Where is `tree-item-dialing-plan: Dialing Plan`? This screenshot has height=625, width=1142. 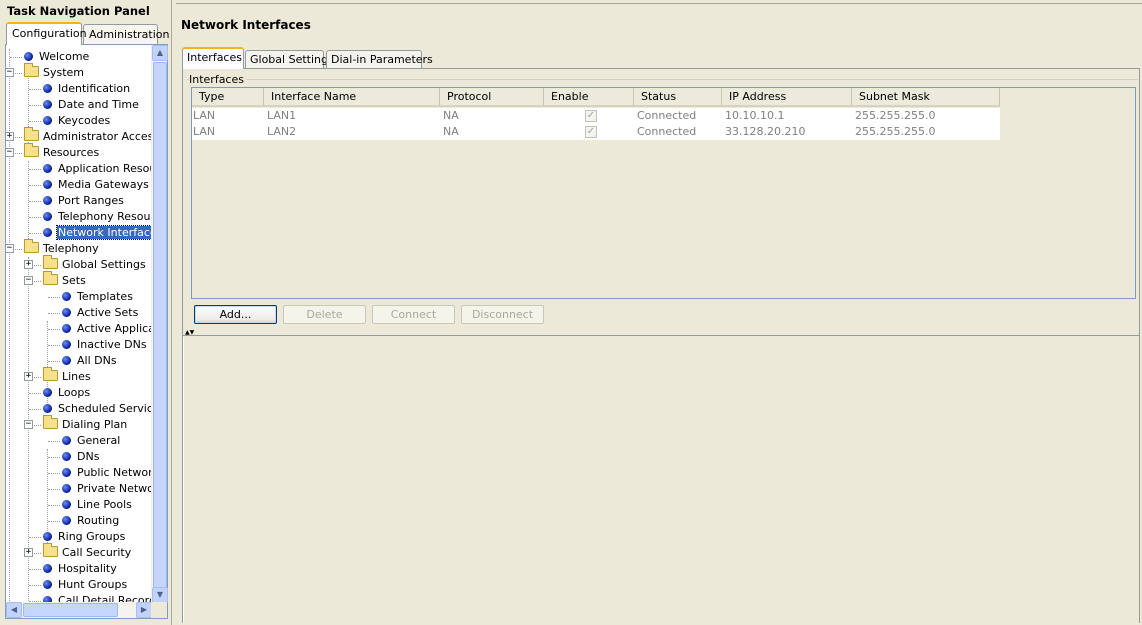
tree-item-dialing-plan: Dialing Plan is located at coordinates (85, 424).